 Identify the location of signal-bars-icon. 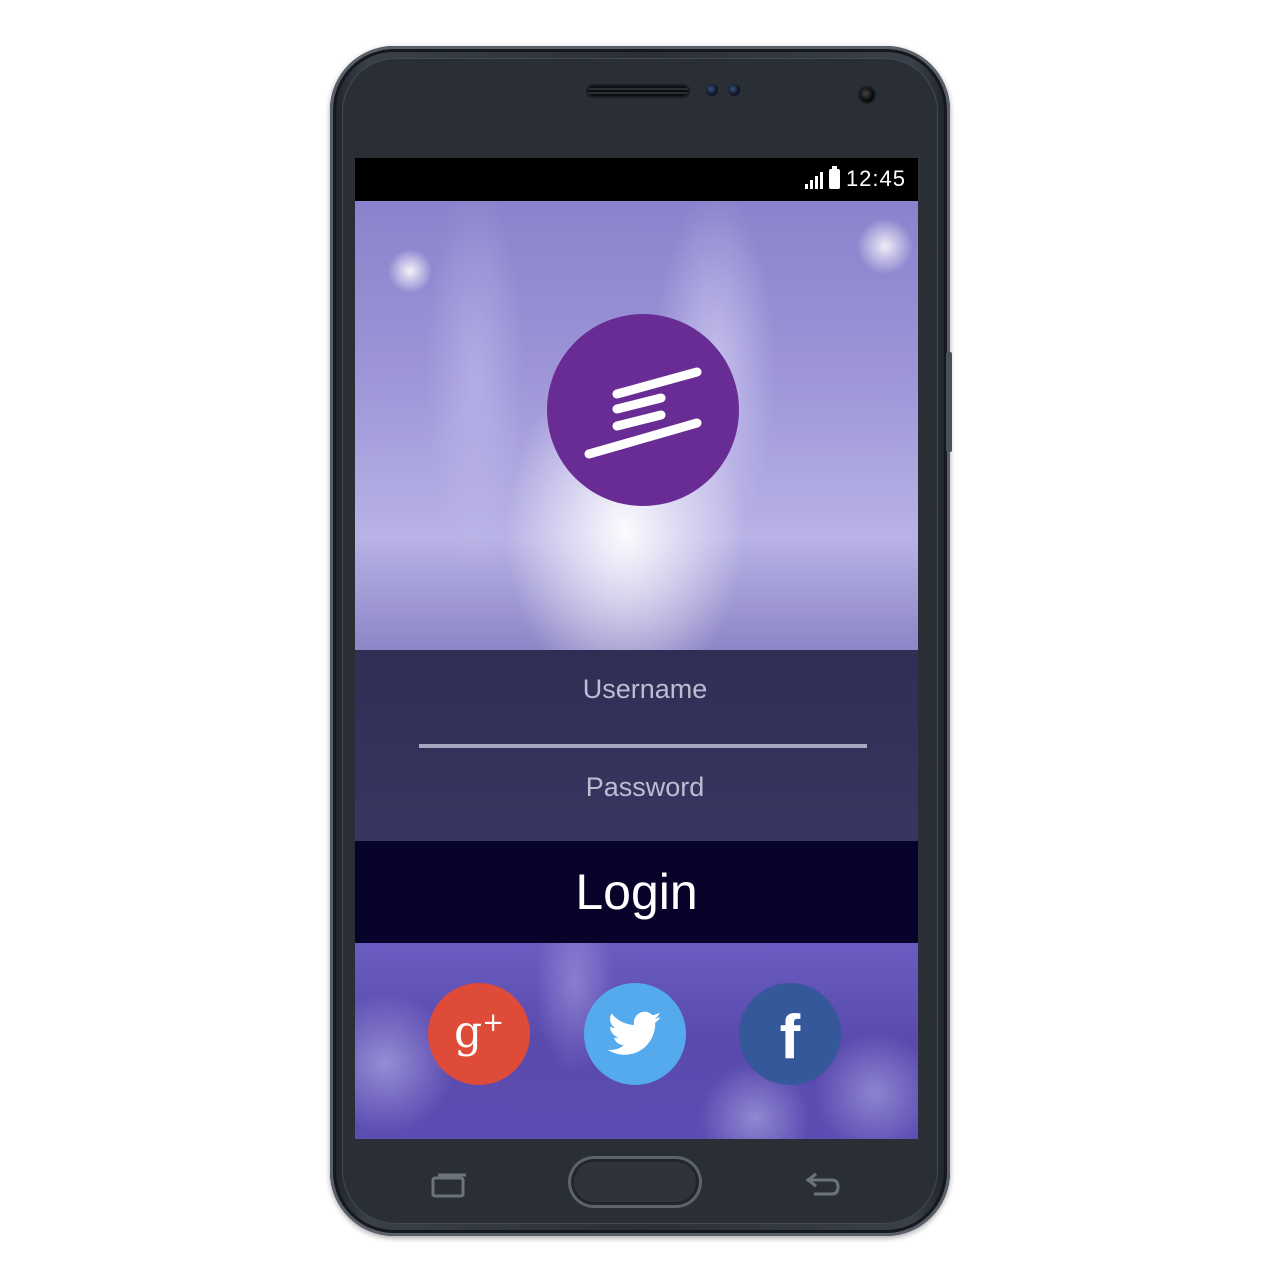
(813, 179).